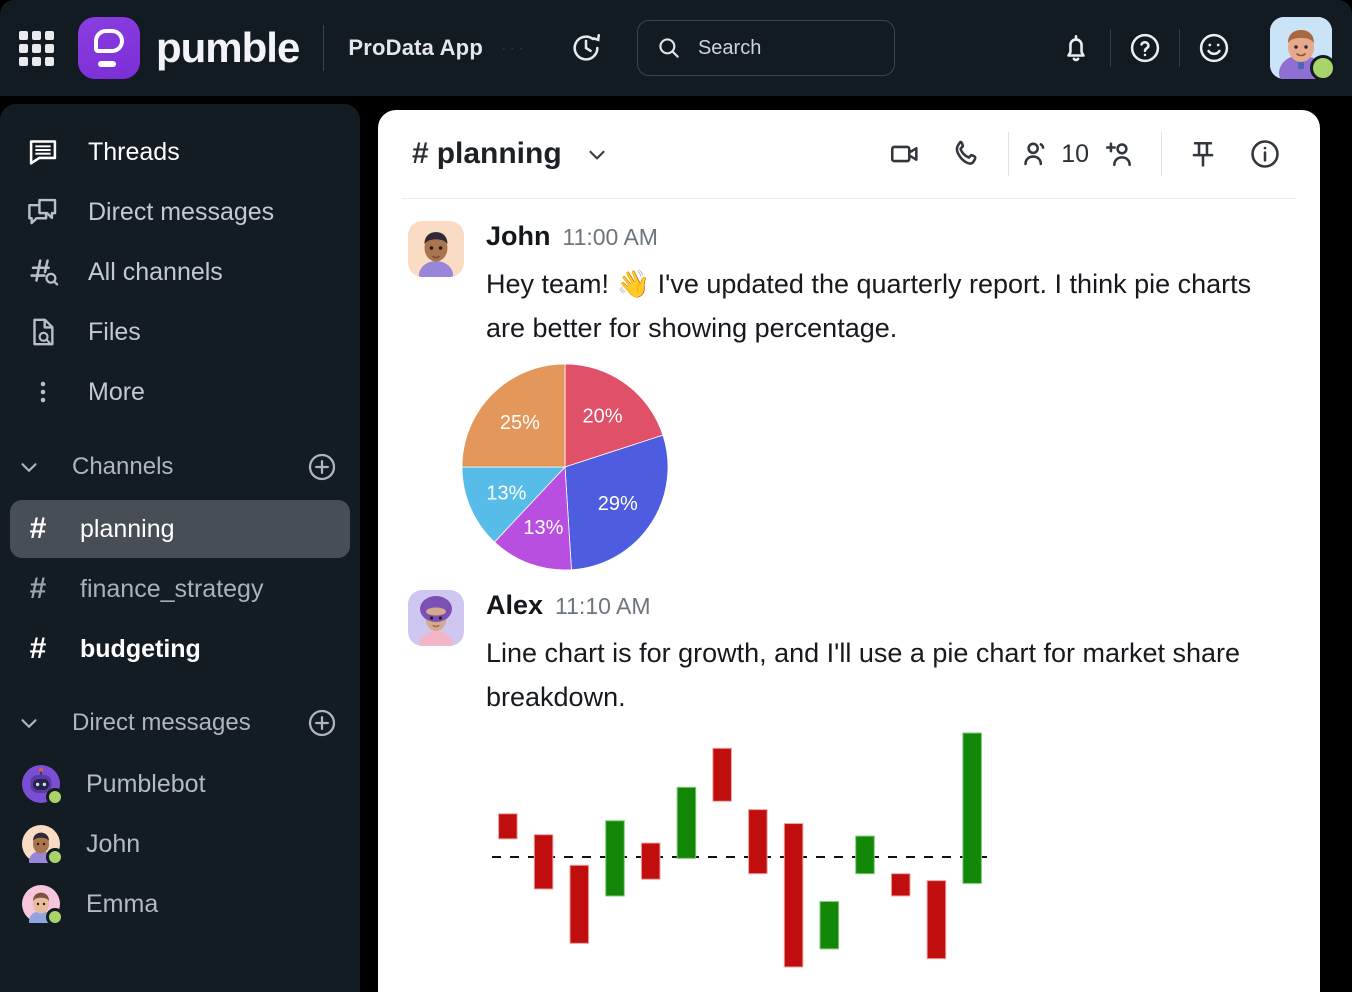  Describe the element at coordinates (618, 504) in the screenshot. I see `svg-text: 29%` at that location.